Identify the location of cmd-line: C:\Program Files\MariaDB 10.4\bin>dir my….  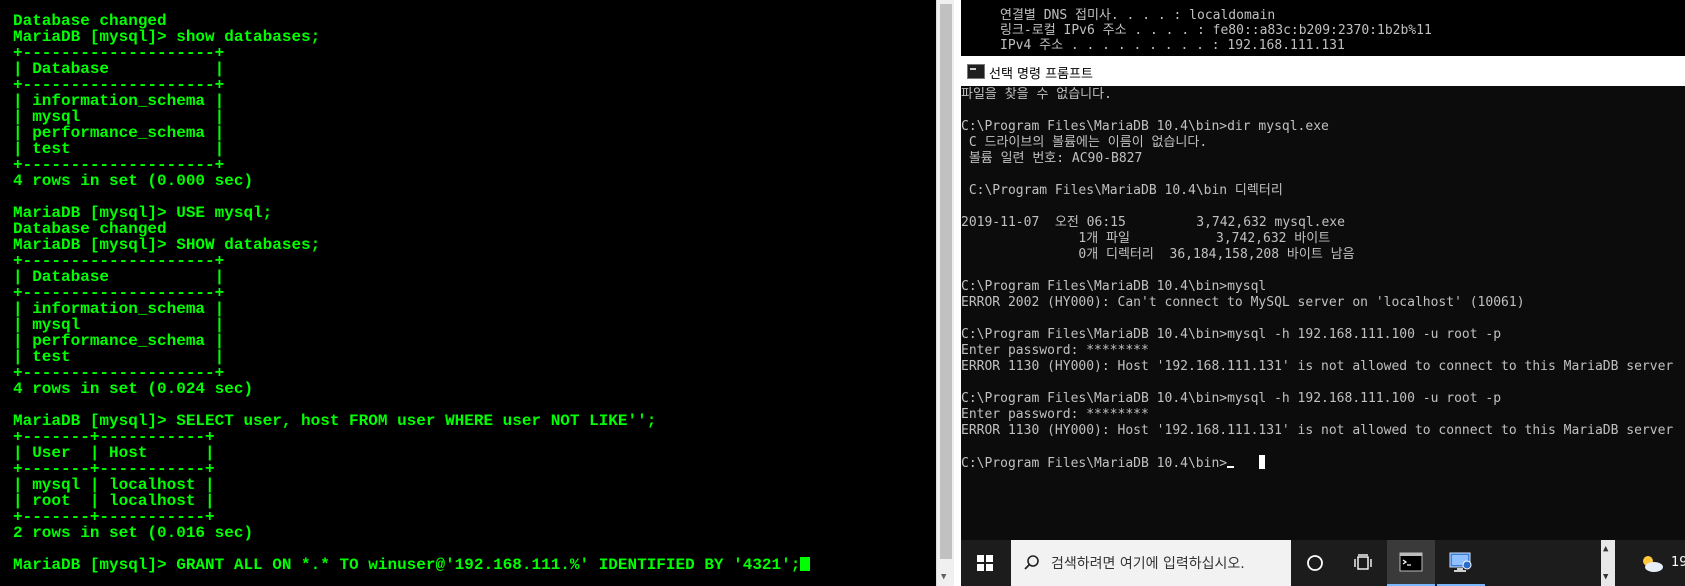
(1145, 126).